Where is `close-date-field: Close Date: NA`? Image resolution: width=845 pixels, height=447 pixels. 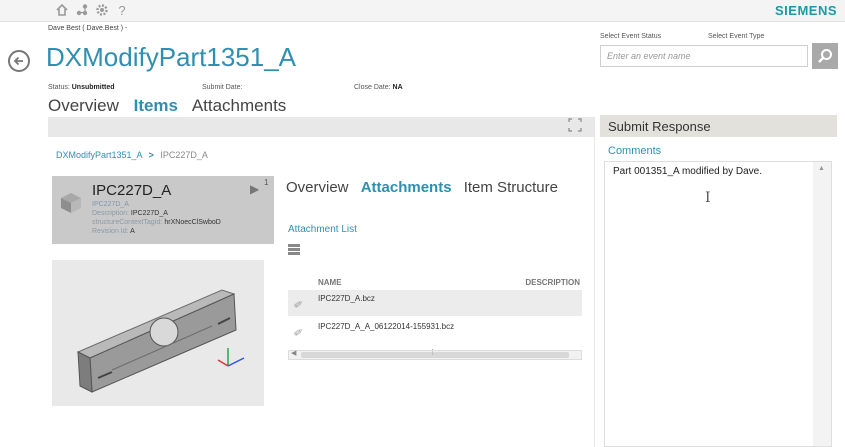 close-date-field: Close Date: NA is located at coordinates (378, 87).